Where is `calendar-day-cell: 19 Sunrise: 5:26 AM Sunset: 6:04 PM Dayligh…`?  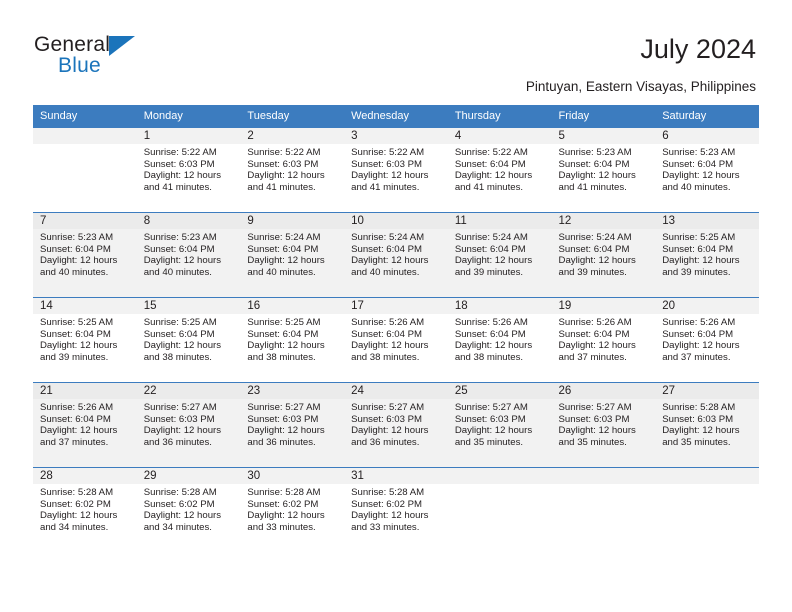 calendar-day-cell: 19 Sunrise: 5:26 AM Sunset: 6:04 PM Dayligh… is located at coordinates (603, 340).